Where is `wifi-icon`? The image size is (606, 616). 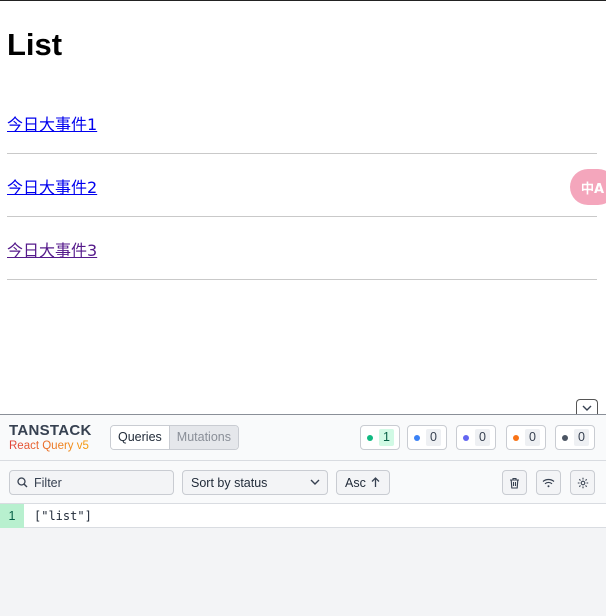
wifi-icon is located at coordinates (548, 482).